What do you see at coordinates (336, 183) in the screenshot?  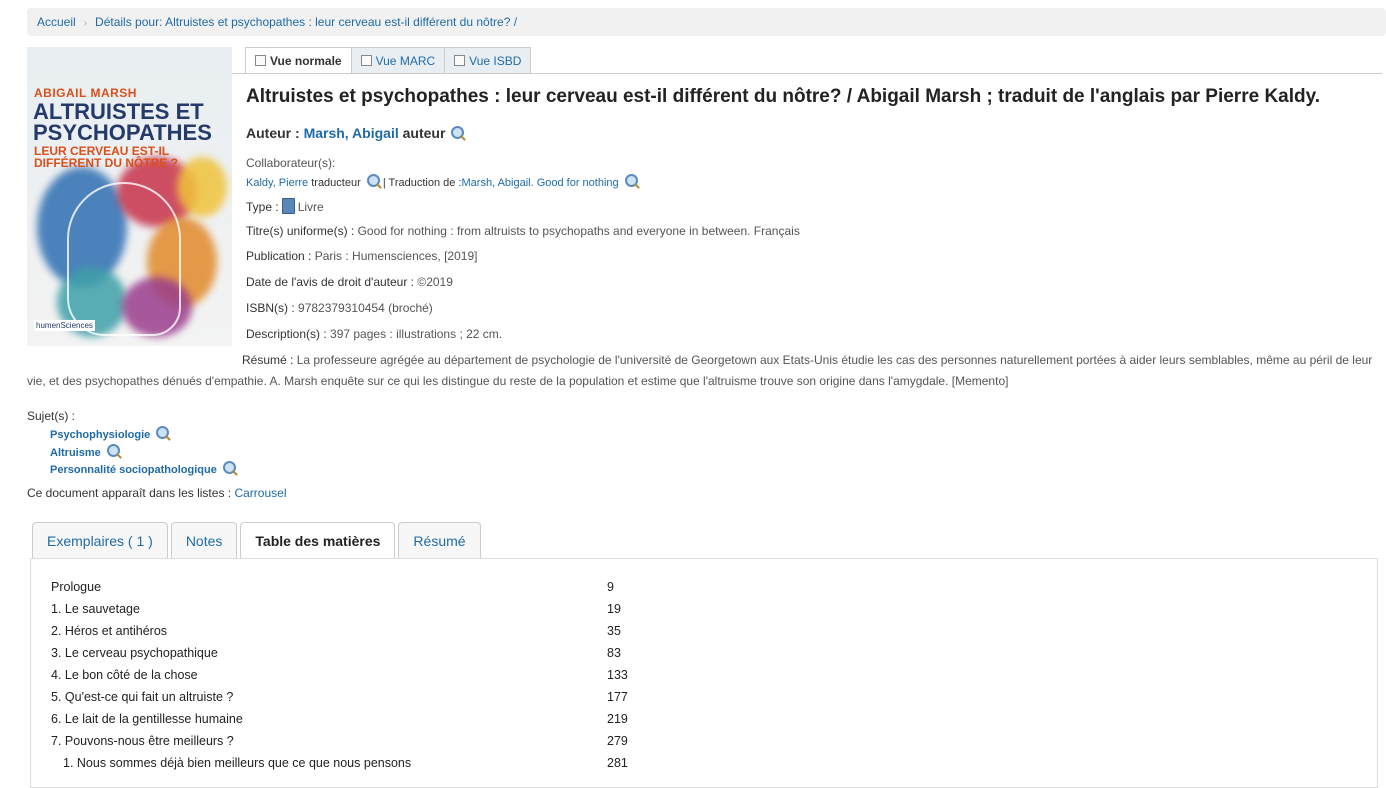 I see `collaborator-role: traducteur` at bounding box center [336, 183].